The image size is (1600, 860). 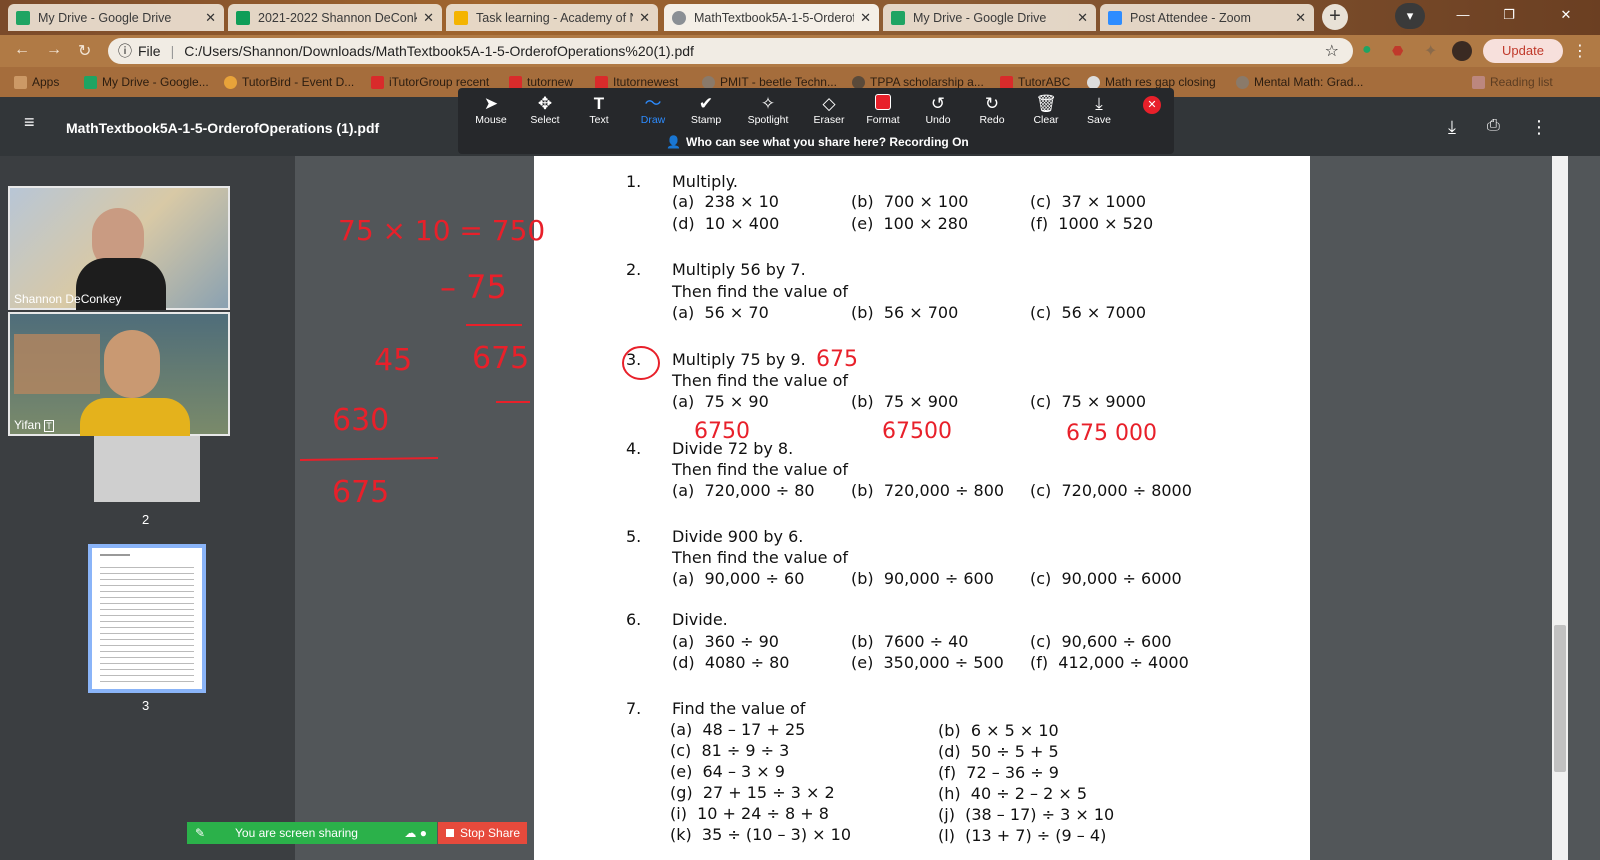 I want to click on ink-answer-q3c: 675 000, so click(x=1111, y=433).